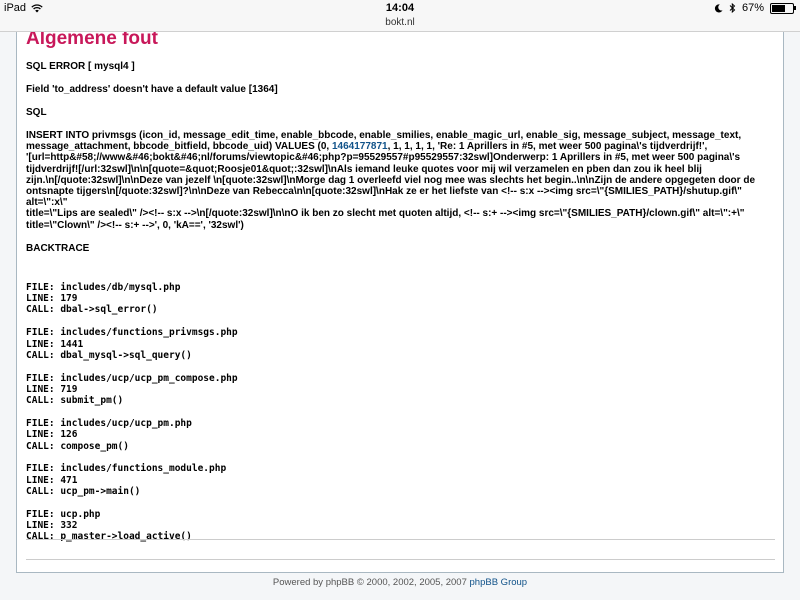 Image resolution: width=800 pixels, height=600 pixels. Describe the element at coordinates (783, 8) in the screenshot. I see `battery-icon` at that location.